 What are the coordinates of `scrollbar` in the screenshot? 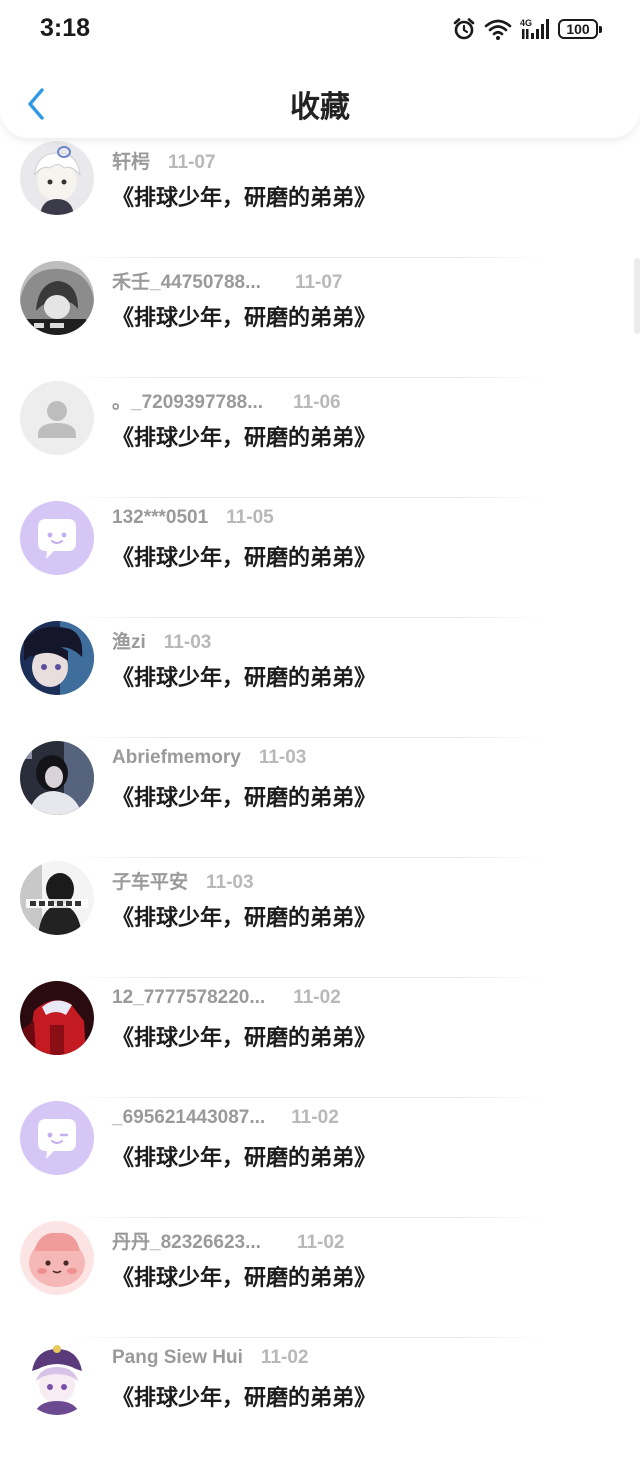 It's located at (637, 296).